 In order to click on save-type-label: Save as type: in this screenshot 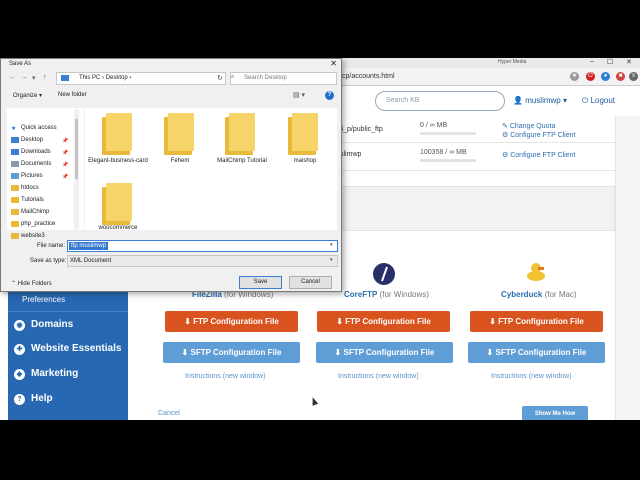, I will do `click(48, 261)`.